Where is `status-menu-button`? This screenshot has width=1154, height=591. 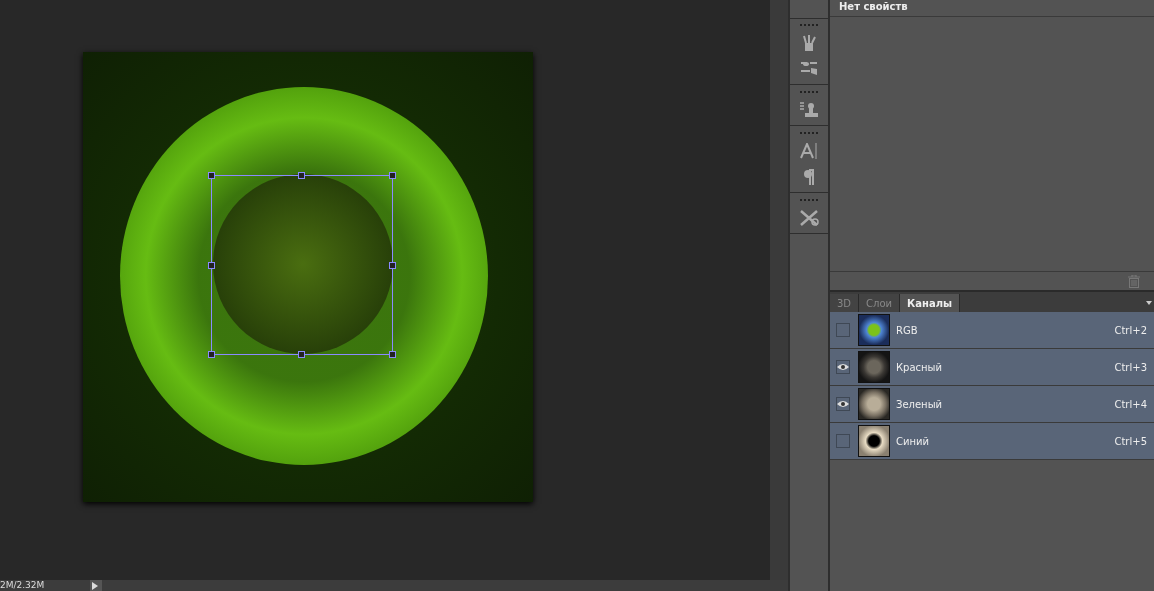
status-menu-button is located at coordinates (96, 585).